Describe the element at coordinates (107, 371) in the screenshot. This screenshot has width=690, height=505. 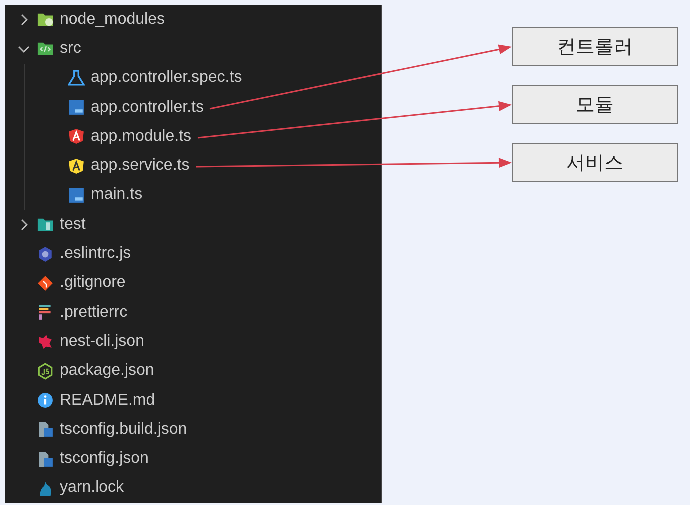
I see `file-name: package.json` at that location.